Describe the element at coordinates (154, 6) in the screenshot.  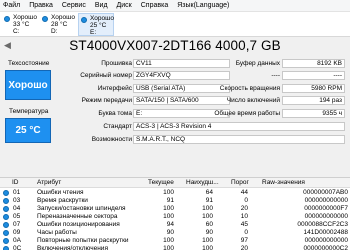
I see `menu-help: Справка` at that location.